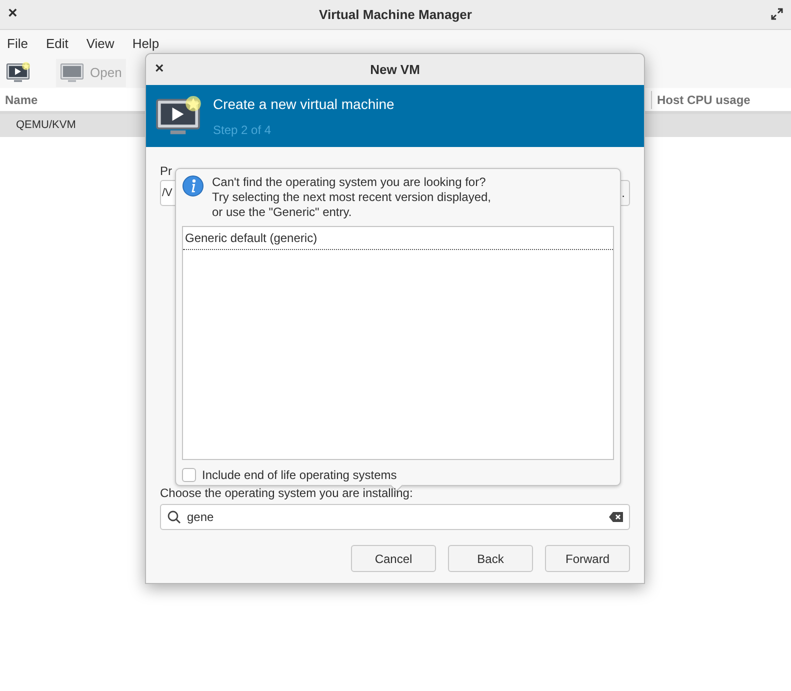  Describe the element at coordinates (587, 558) in the screenshot. I see `dialog-button: Forward` at that location.